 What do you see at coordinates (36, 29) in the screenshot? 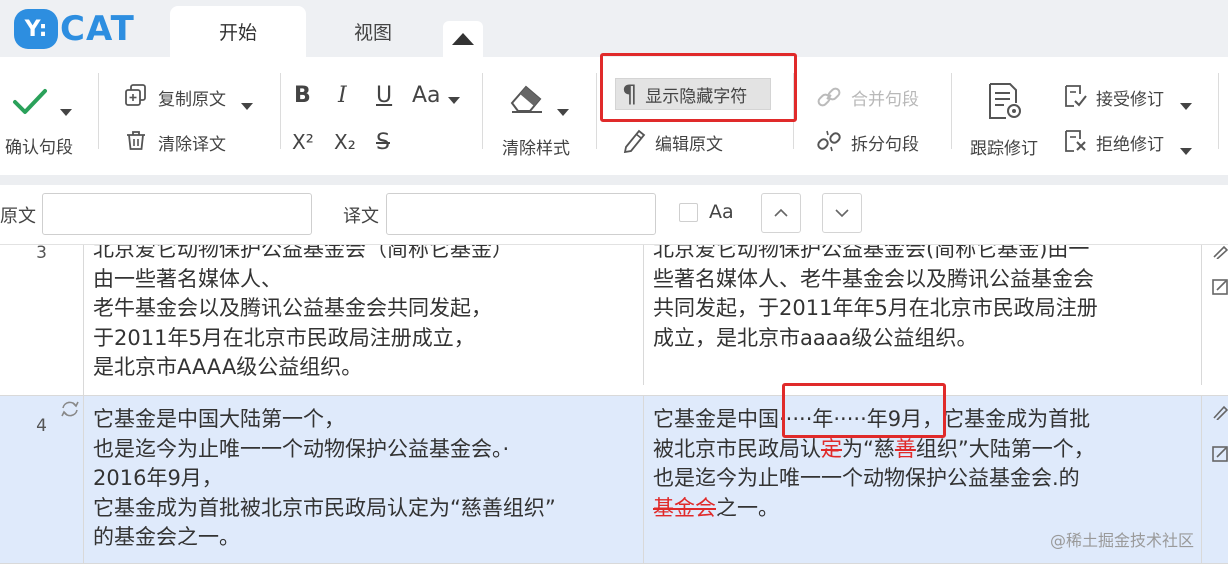
I see `logo-badge: Y:` at bounding box center [36, 29].